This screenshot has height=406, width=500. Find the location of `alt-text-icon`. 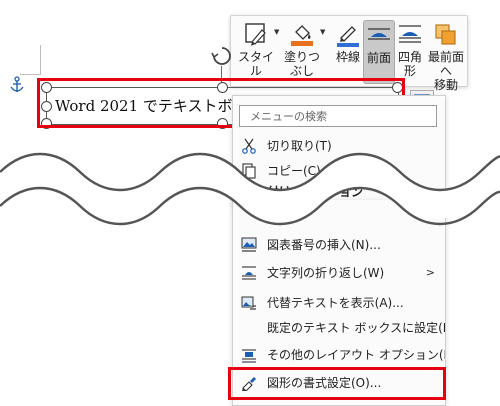

alt-text-icon is located at coordinates (248, 303).